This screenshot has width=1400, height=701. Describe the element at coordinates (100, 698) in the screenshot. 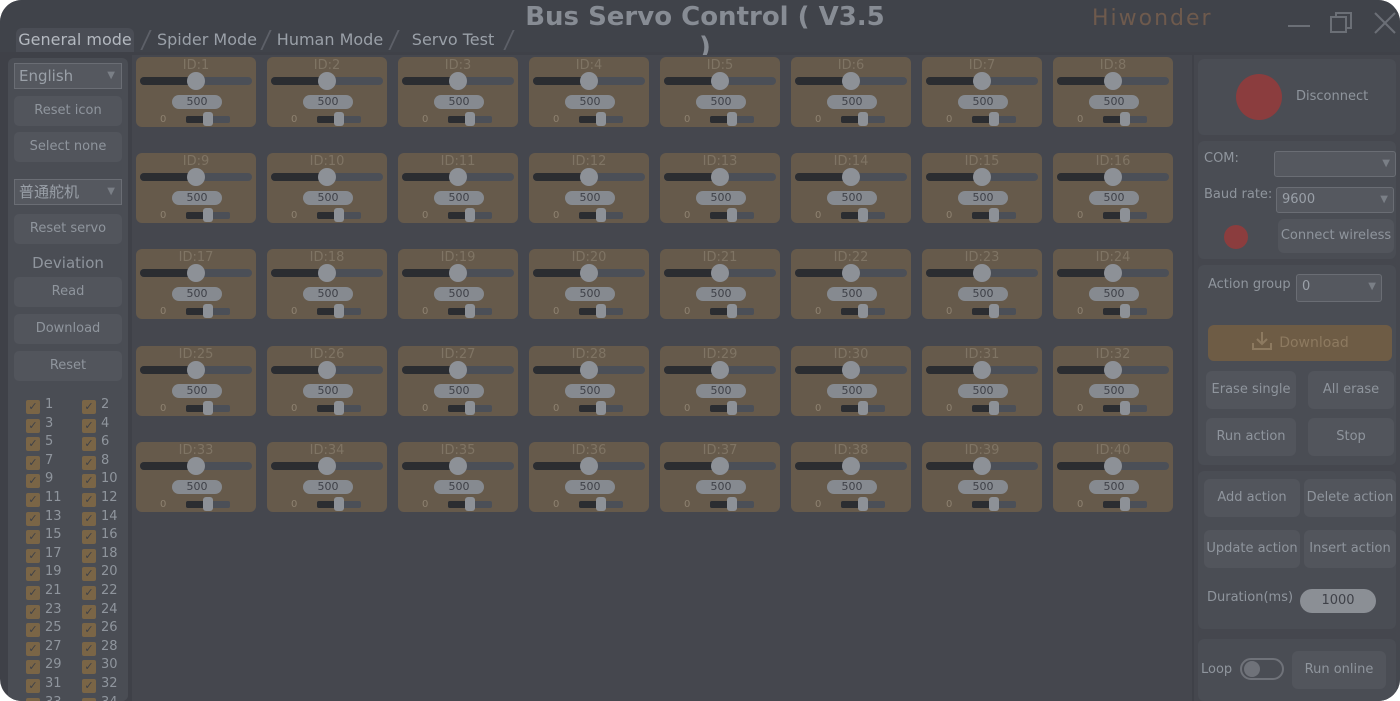

I see `servo-checkbox: ✓ 34` at that location.